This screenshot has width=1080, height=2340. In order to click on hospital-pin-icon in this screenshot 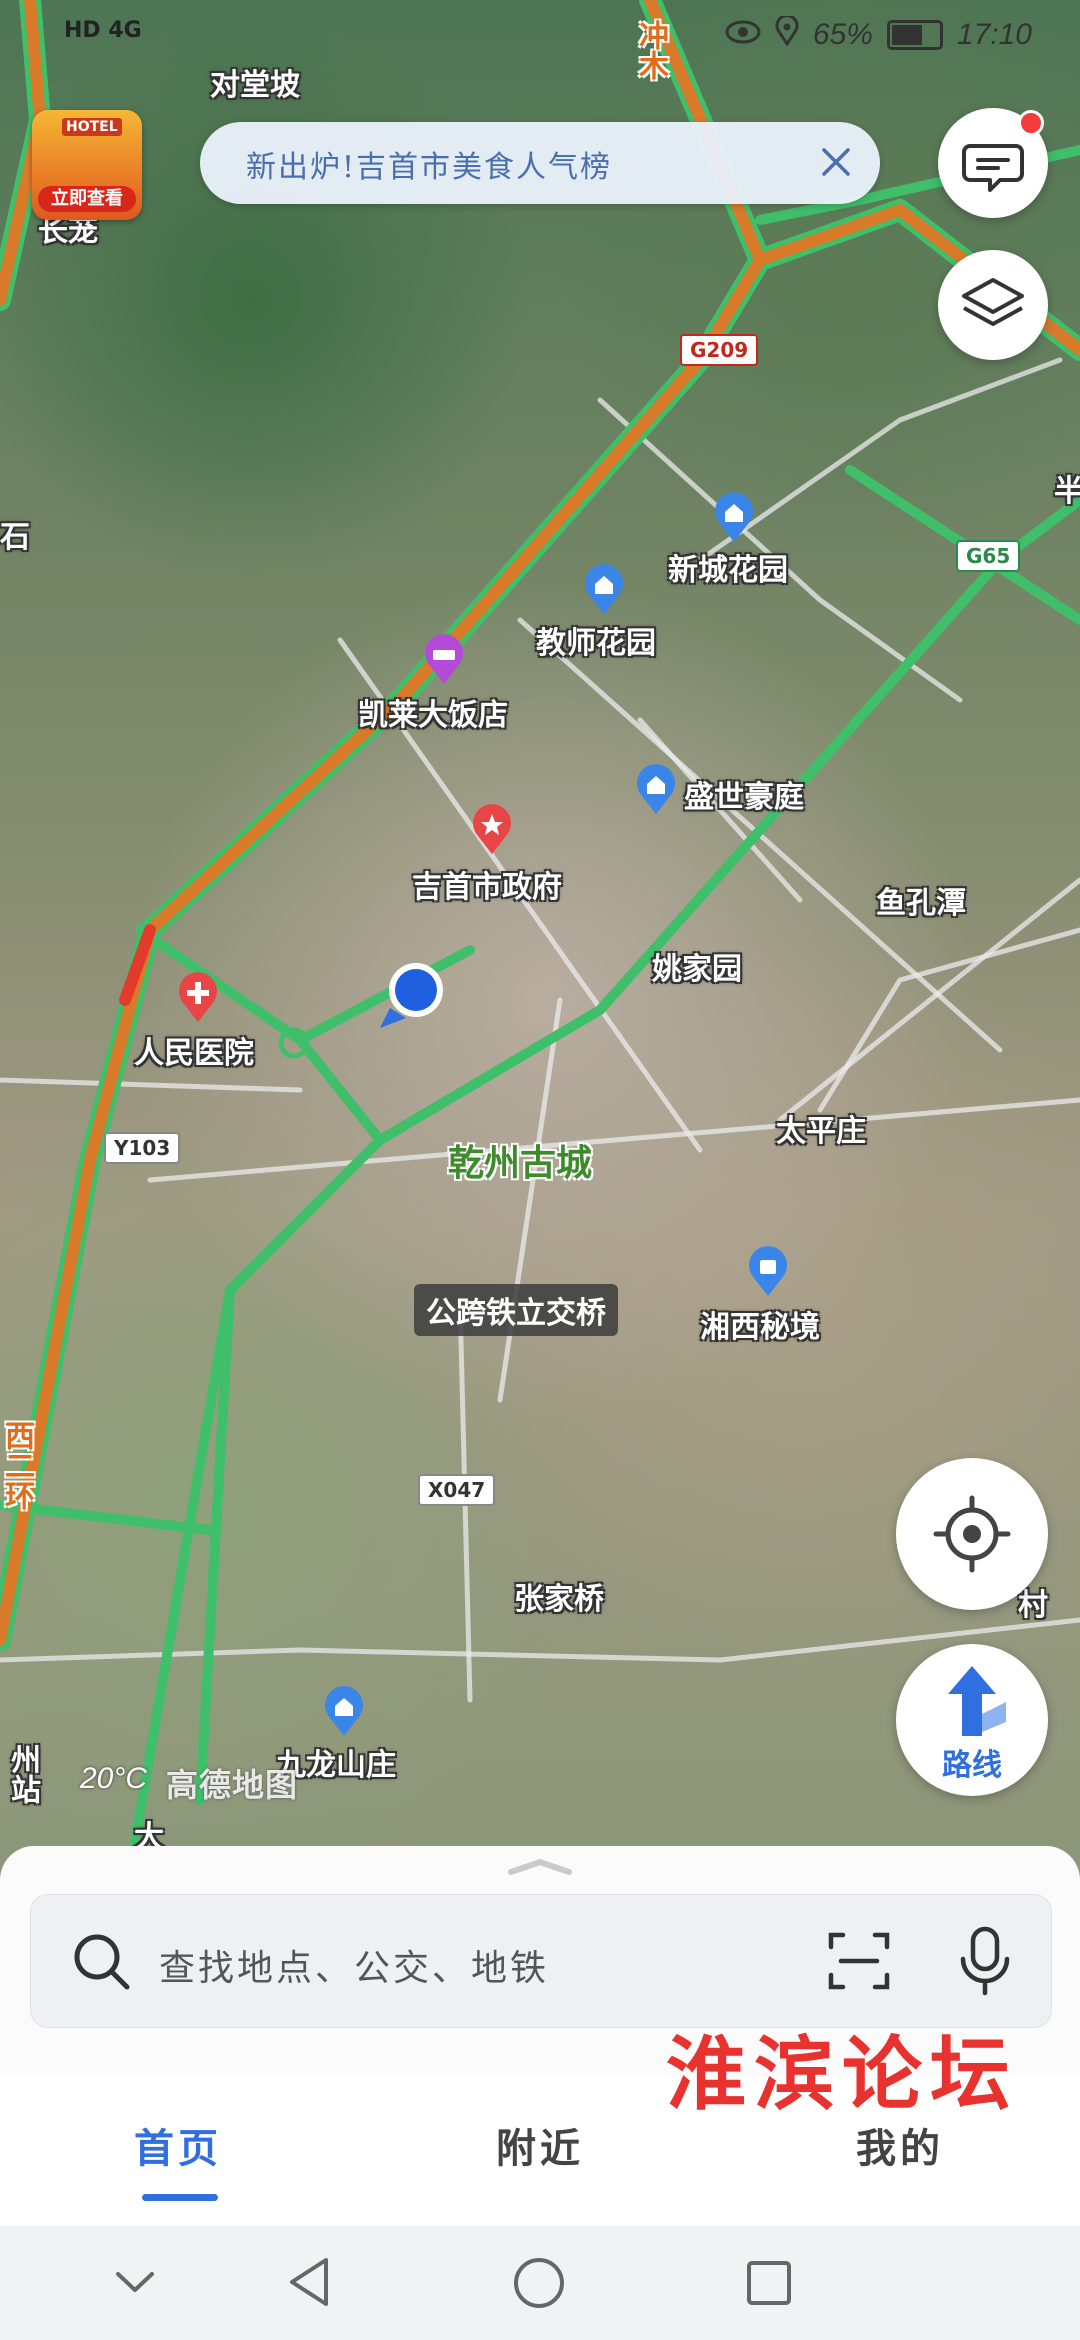, I will do `click(198, 996)`.